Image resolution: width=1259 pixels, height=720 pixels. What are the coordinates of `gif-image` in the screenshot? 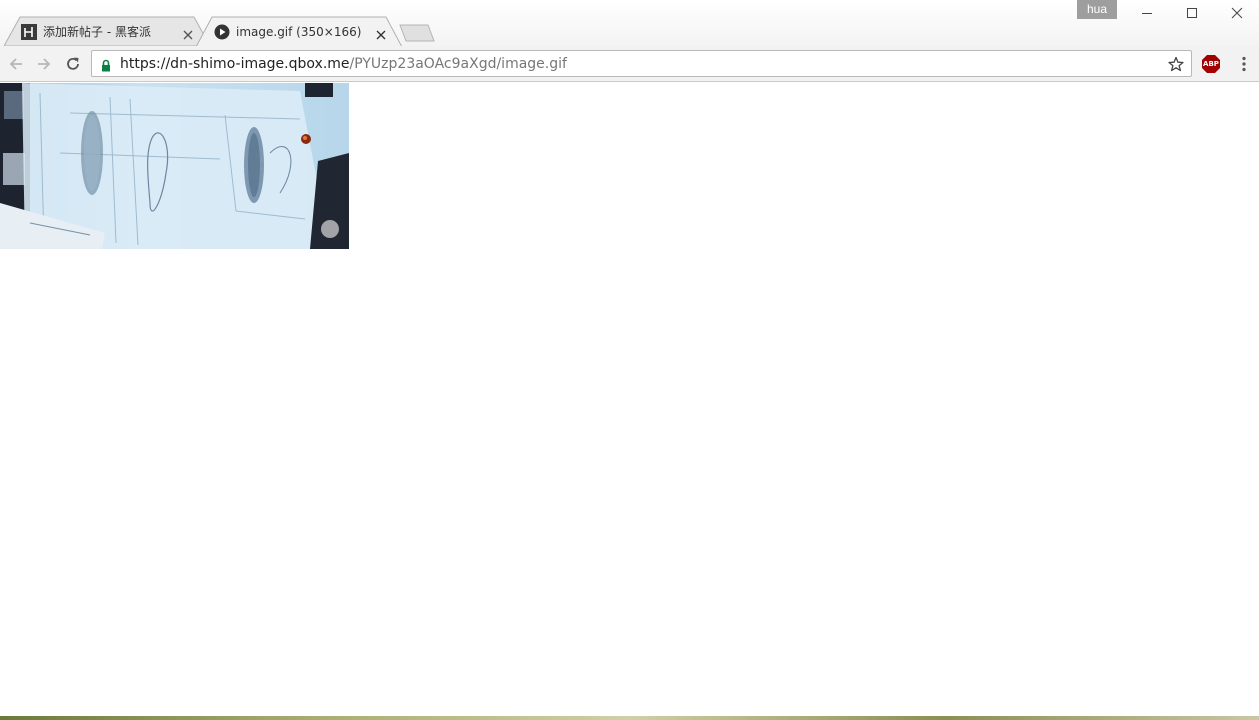 It's located at (174, 166).